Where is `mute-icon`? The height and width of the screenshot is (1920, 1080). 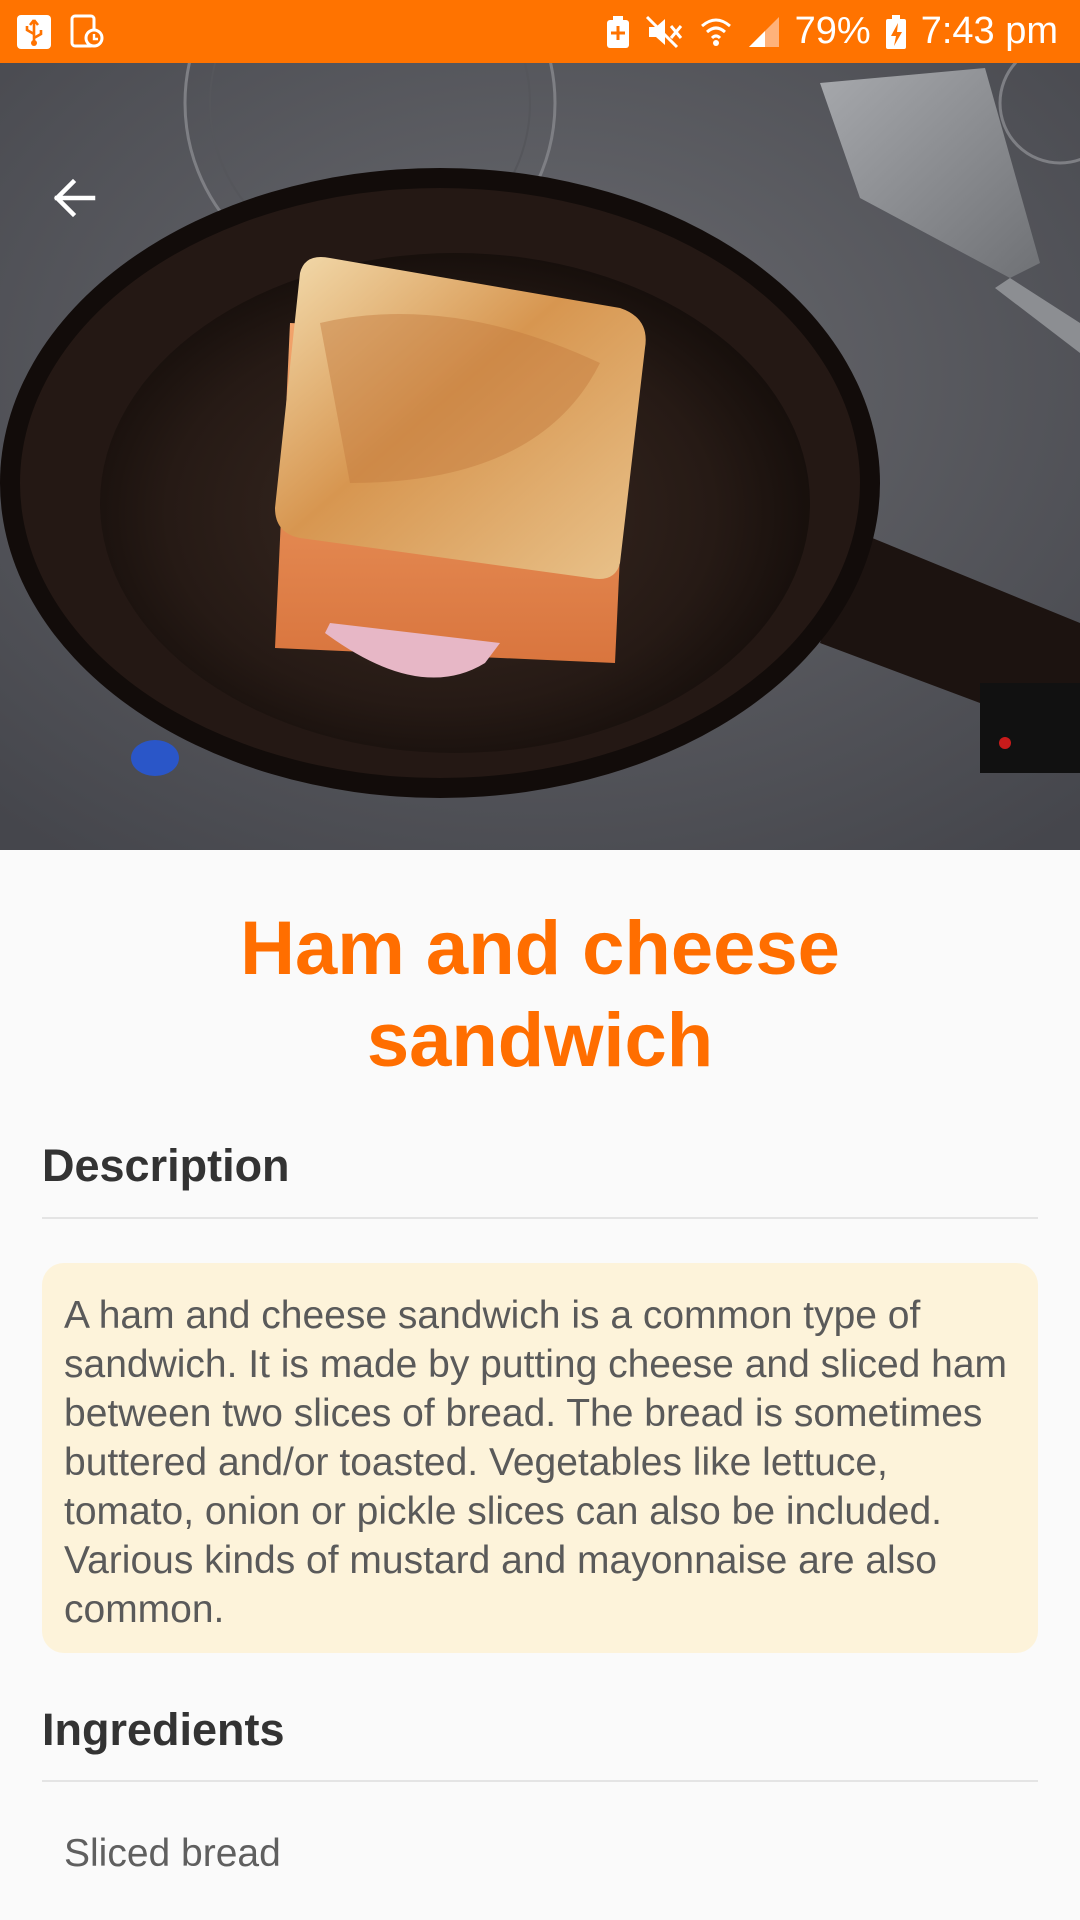
mute-icon is located at coordinates (665, 32).